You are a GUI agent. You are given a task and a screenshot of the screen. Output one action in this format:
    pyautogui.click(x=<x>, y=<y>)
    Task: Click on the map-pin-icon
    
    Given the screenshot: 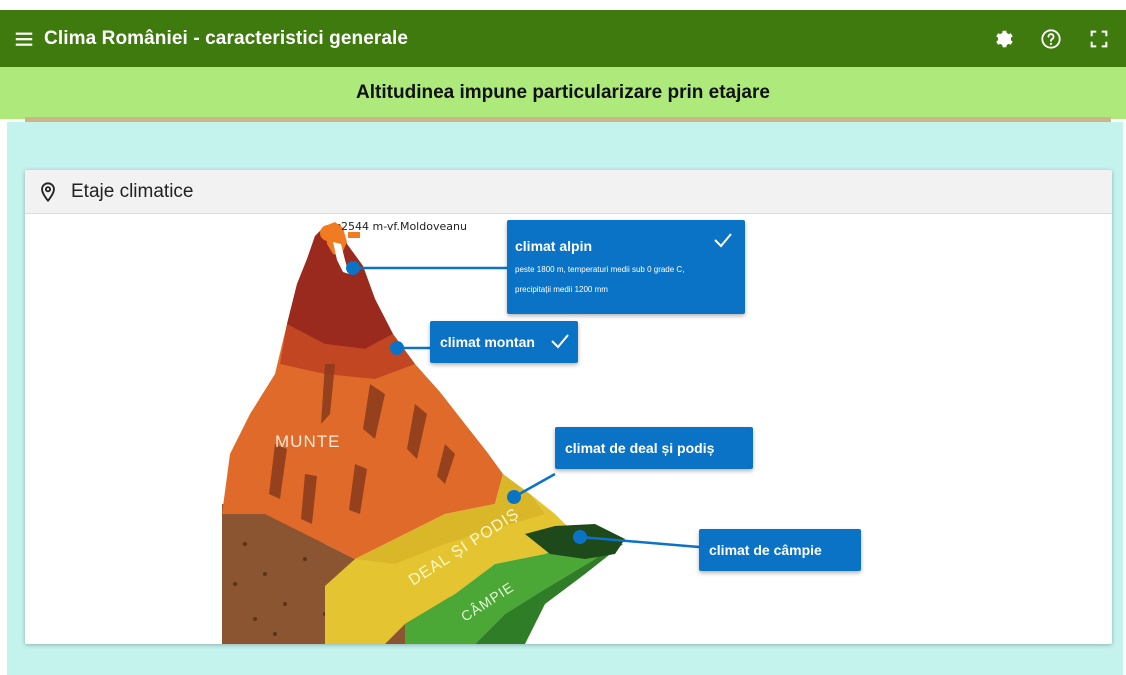 What is the action you would take?
    pyautogui.click(x=48, y=192)
    